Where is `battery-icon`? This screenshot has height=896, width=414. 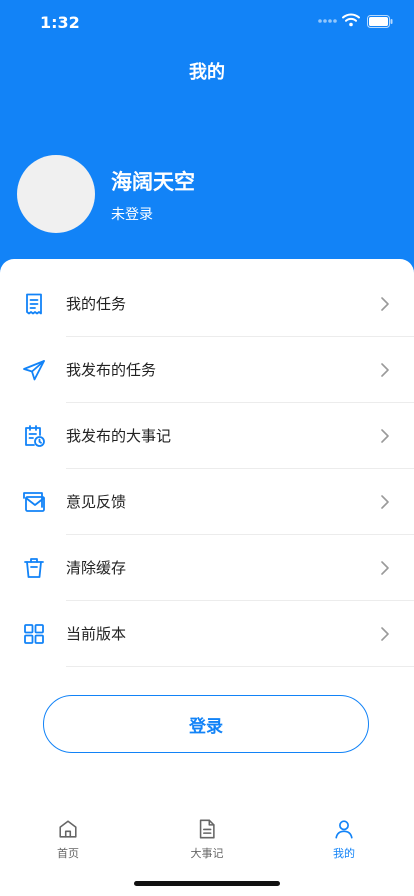
battery-icon is located at coordinates (380, 21).